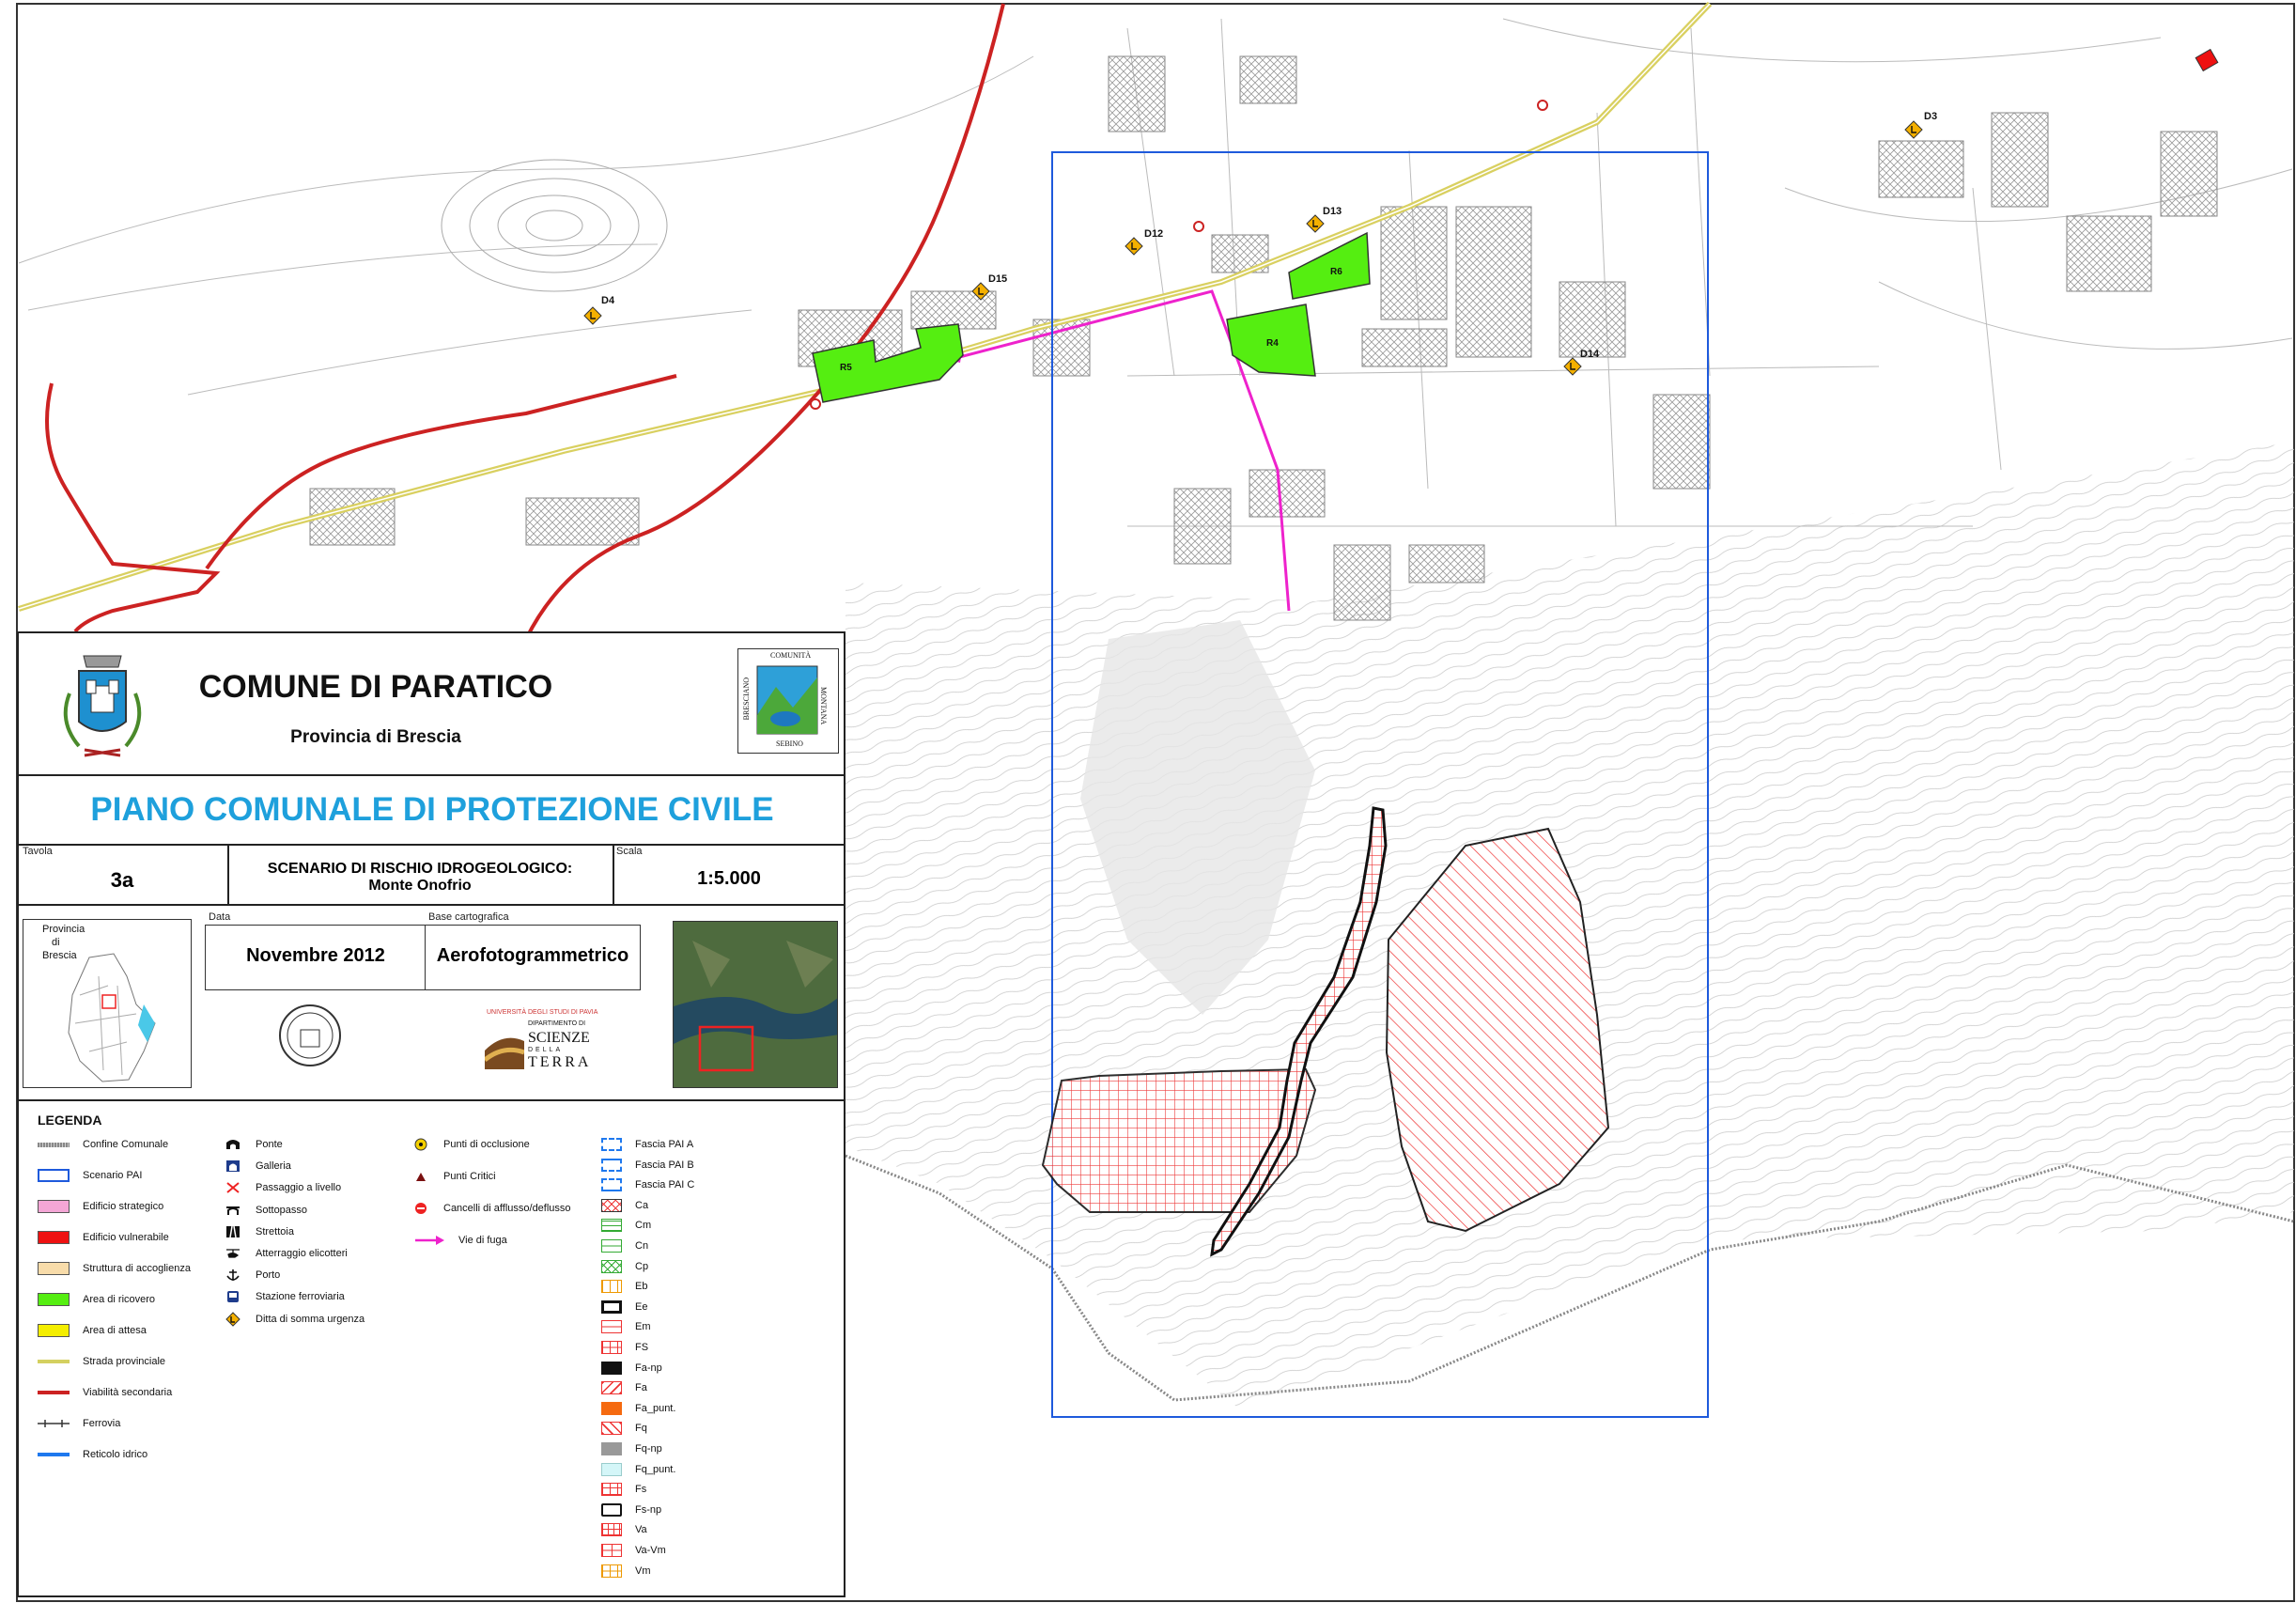  What do you see at coordinates (641, 1490) in the screenshot?
I see `legend-item-label: Fs` at bounding box center [641, 1490].